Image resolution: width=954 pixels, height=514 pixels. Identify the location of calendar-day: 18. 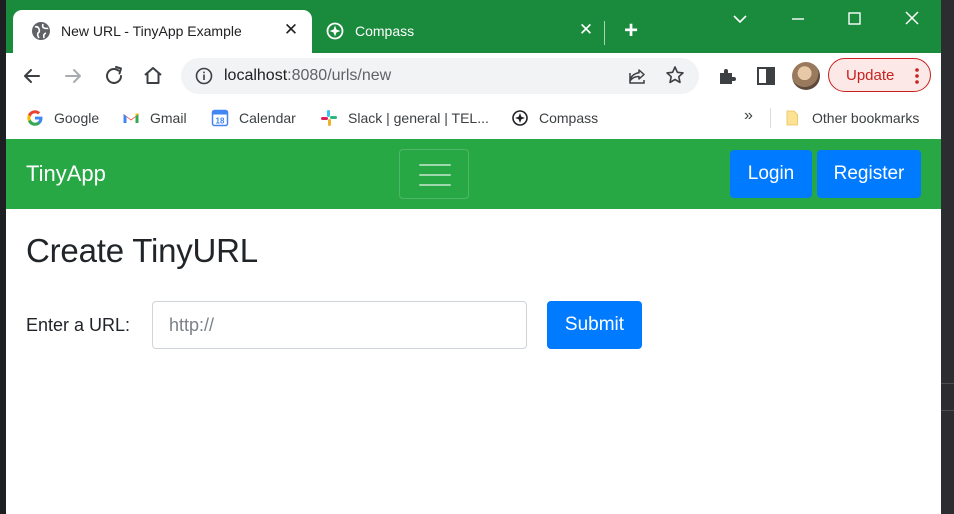
(220, 120).